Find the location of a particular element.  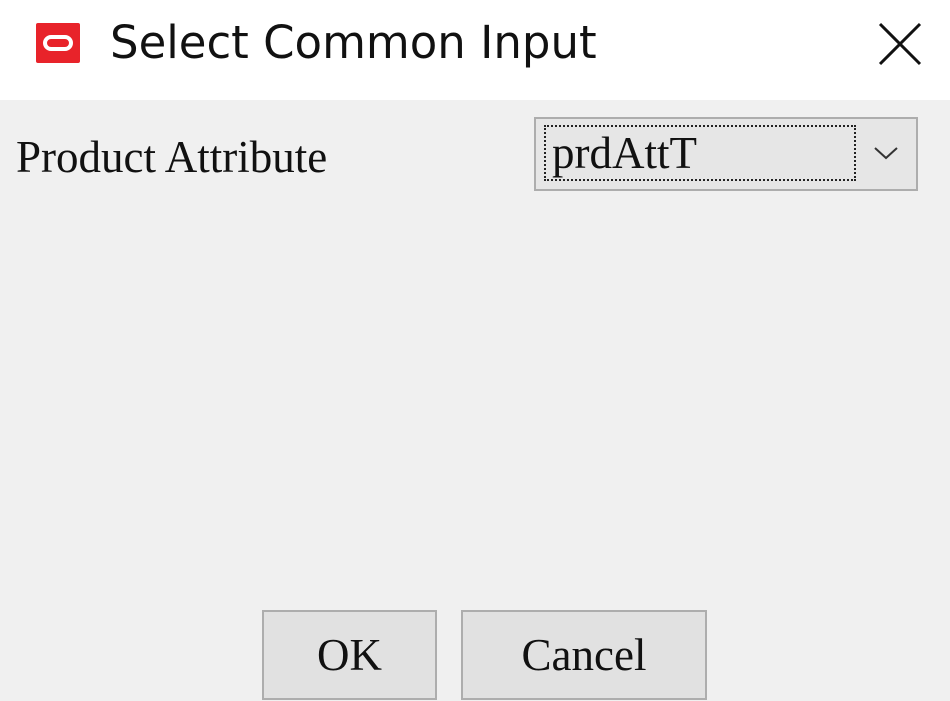

oracle-logo-ring is located at coordinates (58, 43).